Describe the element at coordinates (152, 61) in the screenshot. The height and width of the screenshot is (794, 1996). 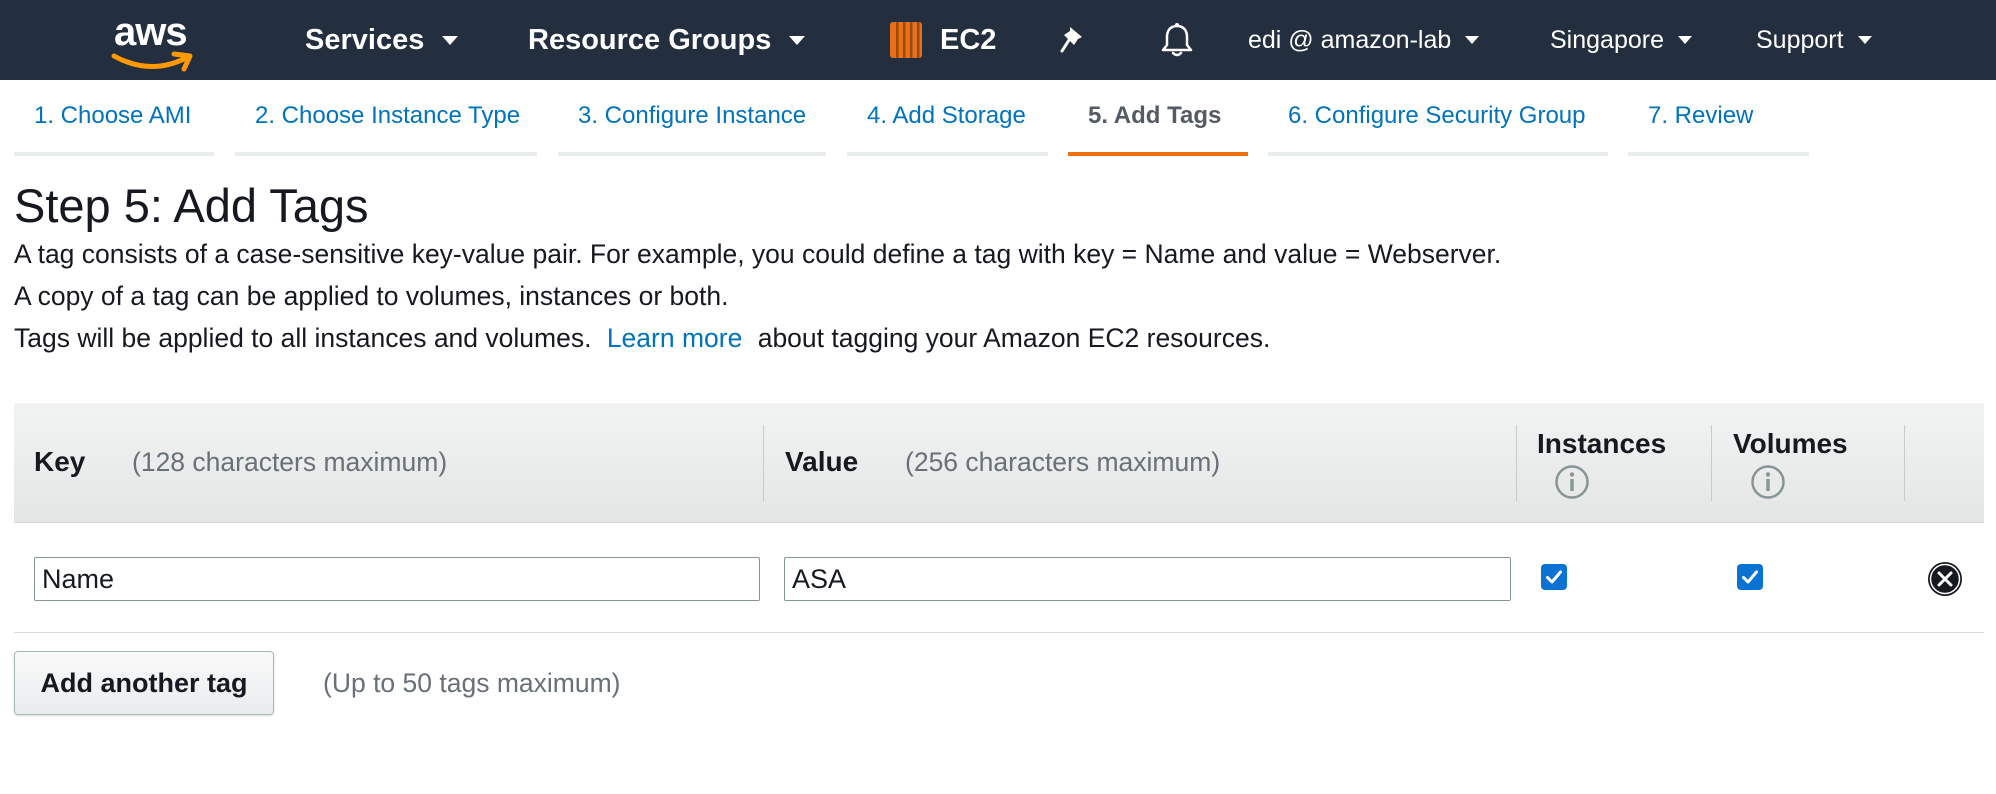
I see `aws-smile-icon` at that location.